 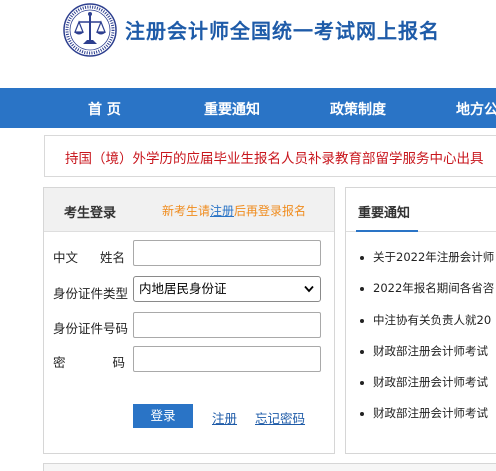 I want to click on notice-item: 关于2022年注册会计师, so click(x=427, y=257).